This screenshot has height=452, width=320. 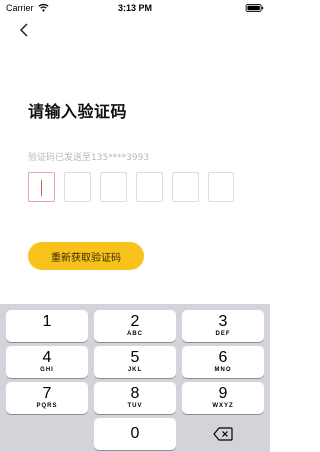 I want to click on back-button, so click(x=24, y=30).